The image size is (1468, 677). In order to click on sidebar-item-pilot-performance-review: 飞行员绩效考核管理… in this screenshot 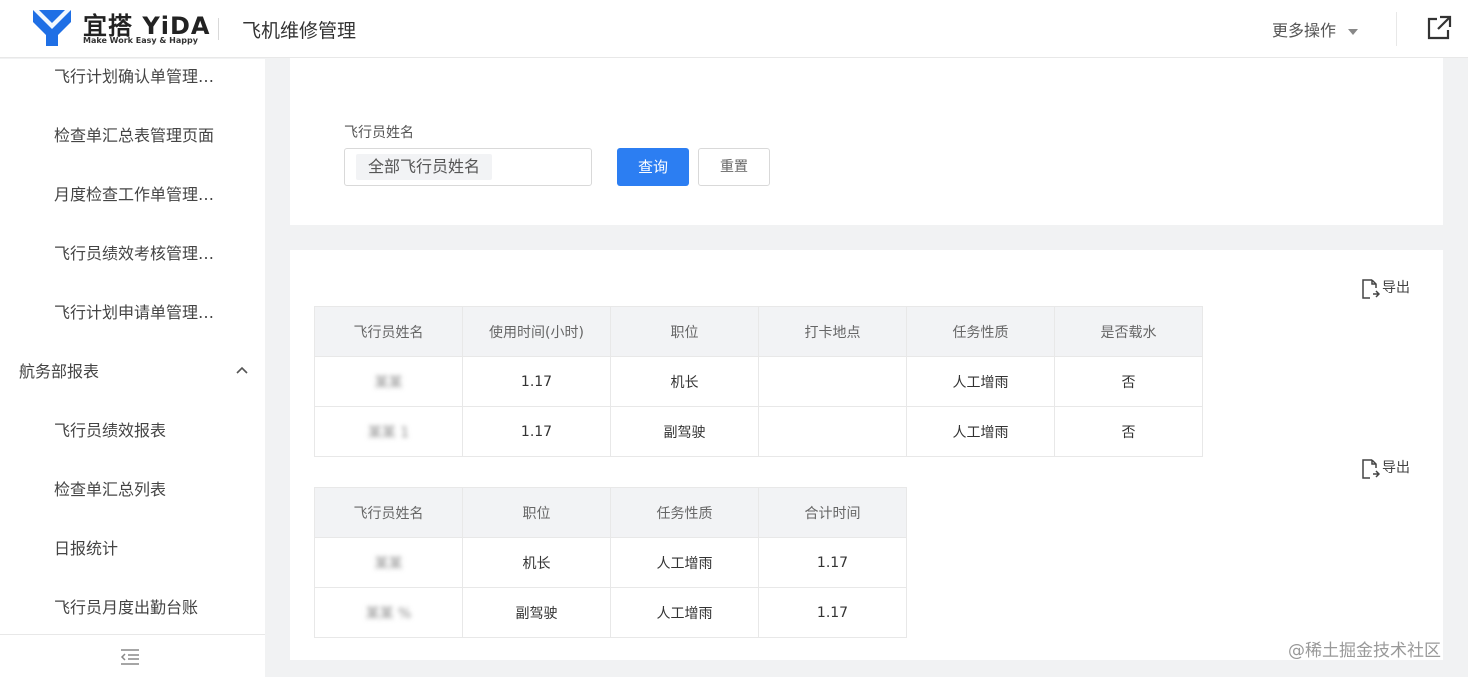, I will do `click(132, 254)`.